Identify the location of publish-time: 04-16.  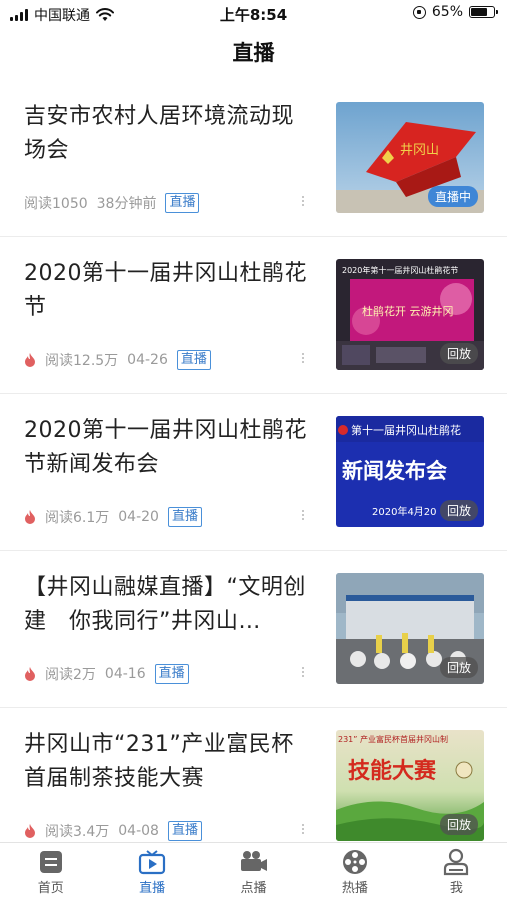
(125, 674).